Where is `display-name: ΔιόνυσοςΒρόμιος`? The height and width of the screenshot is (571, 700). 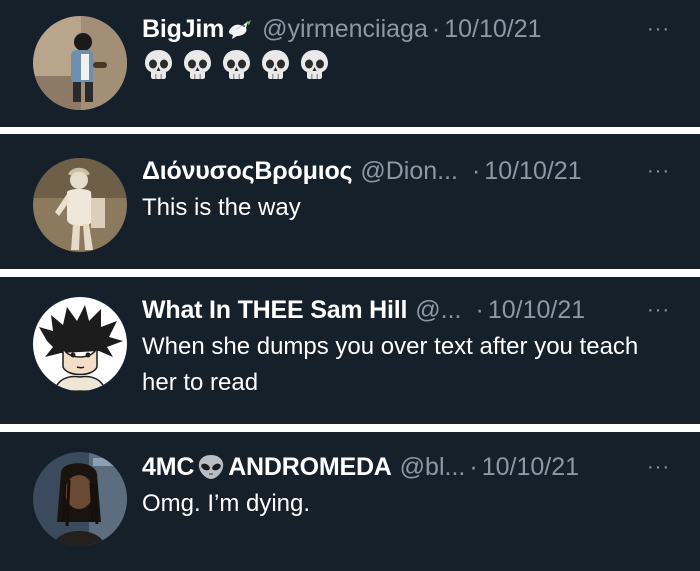
display-name: ΔιόνυσοςΒρόμιος is located at coordinates (247, 171).